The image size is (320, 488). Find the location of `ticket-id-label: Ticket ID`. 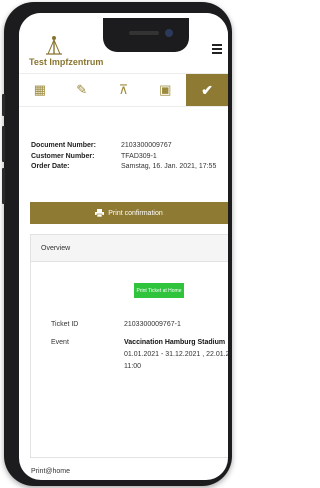

ticket-id-label: Ticket ID is located at coordinates (65, 324).